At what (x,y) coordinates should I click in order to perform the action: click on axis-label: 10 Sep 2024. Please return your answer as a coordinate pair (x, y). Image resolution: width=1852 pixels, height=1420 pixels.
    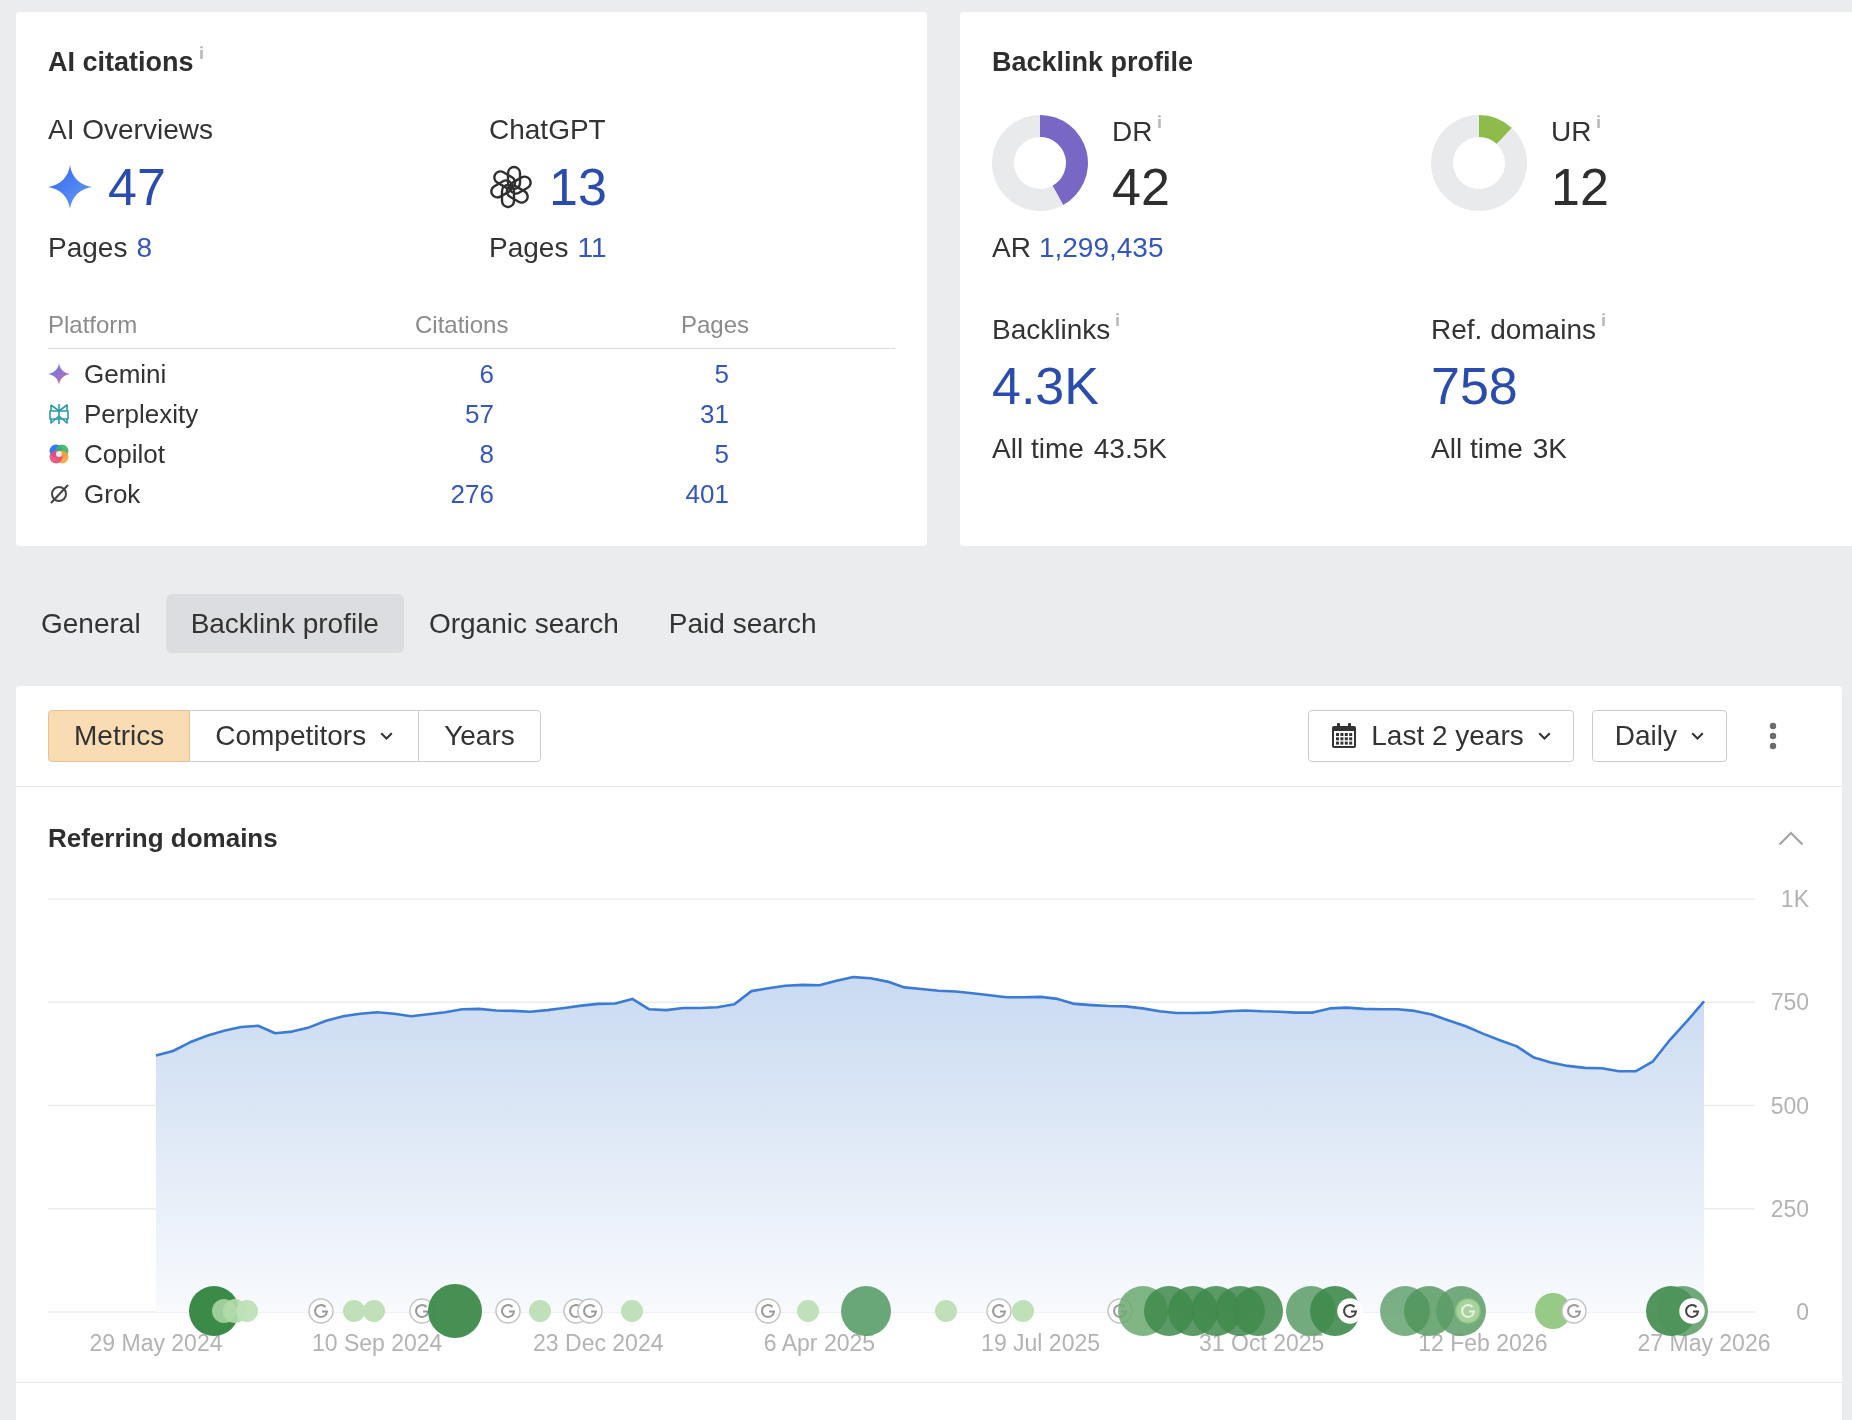
    Looking at the image, I should click on (377, 1343).